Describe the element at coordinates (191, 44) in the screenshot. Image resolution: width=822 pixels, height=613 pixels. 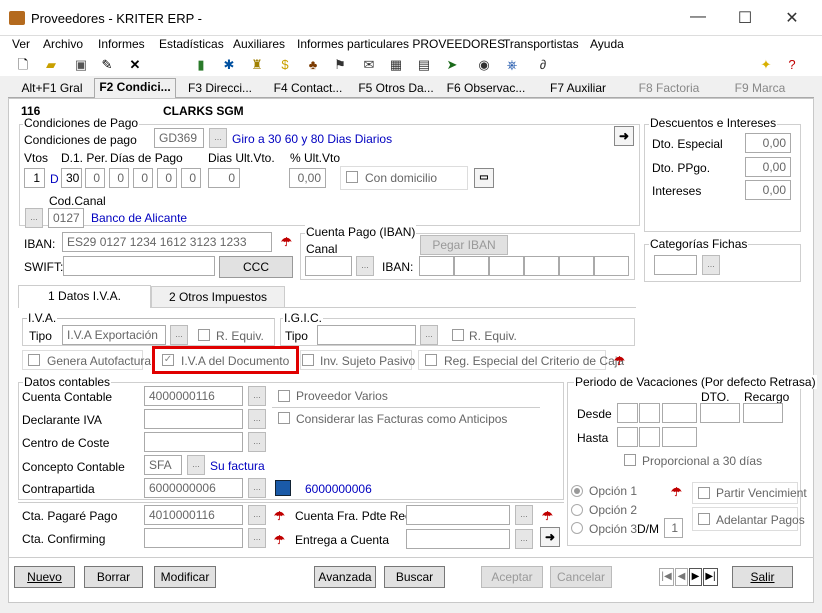
I see `menu-estadisticas: Estadísticas` at that location.